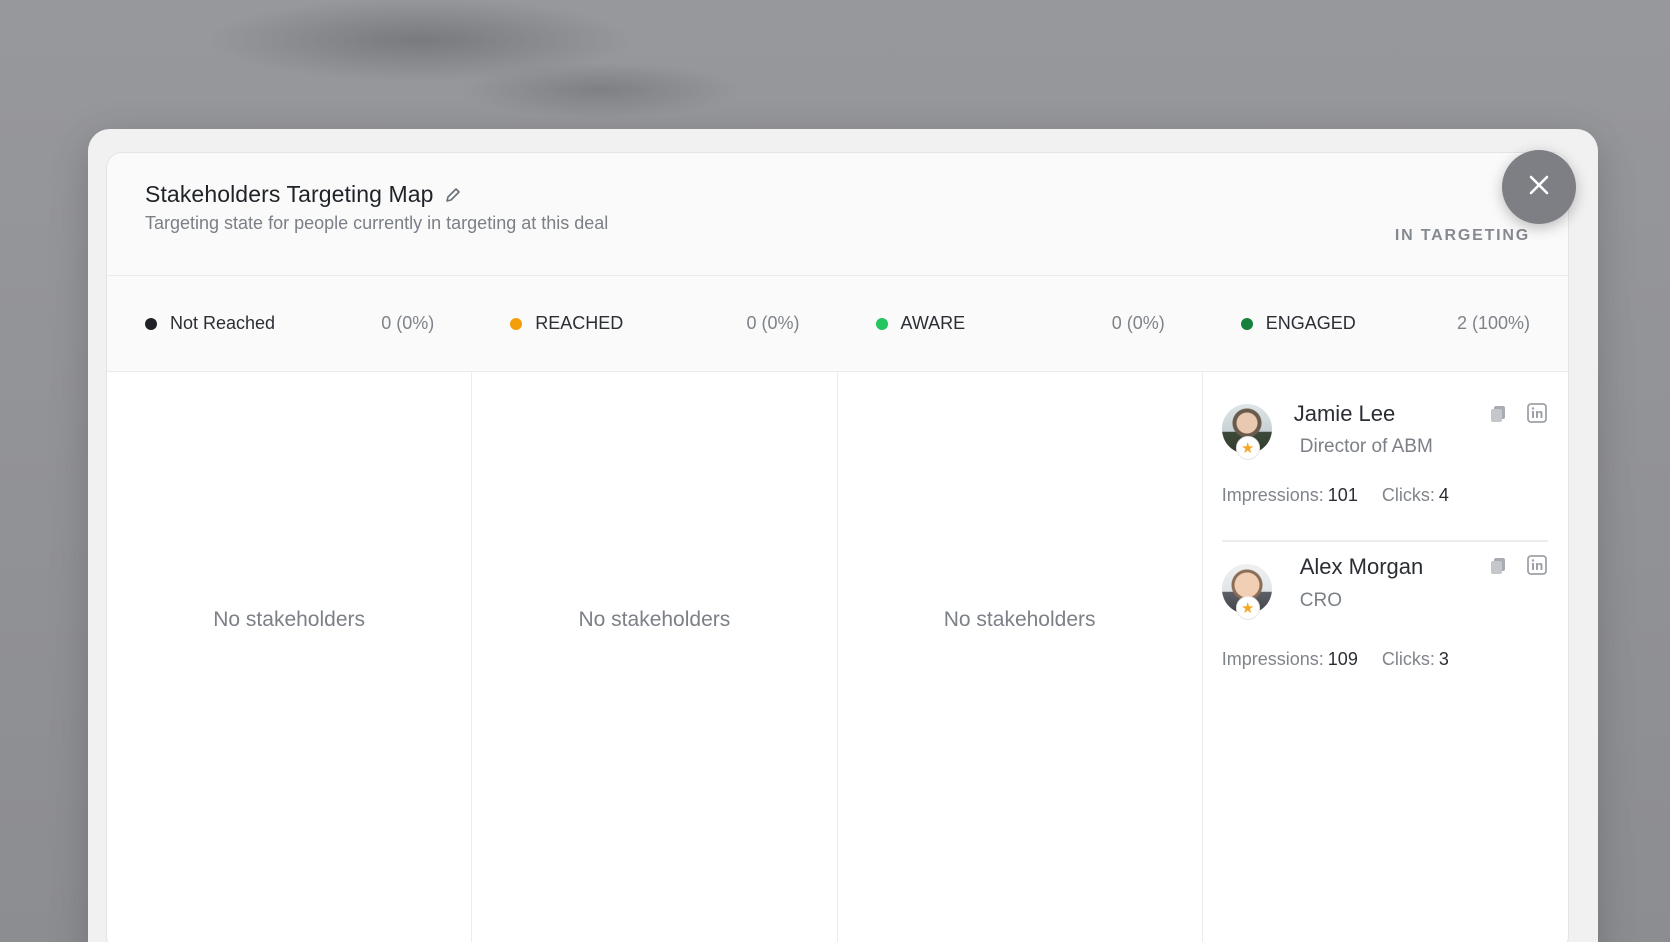  What do you see at coordinates (453, 195) in the screenshot?
I see `pencil-icon` at bounding box center [453, 195].